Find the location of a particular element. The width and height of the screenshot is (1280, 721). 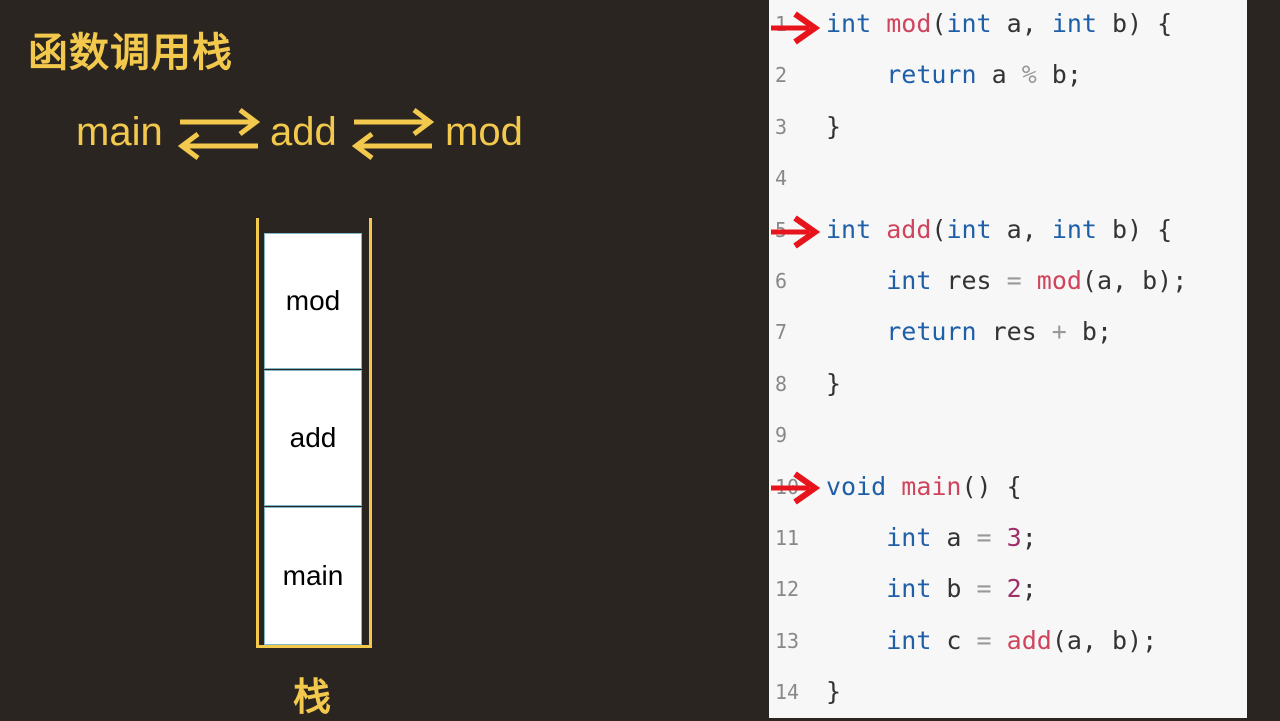

code-line: 2 return a % b; is located at coordinates (1008, 76).